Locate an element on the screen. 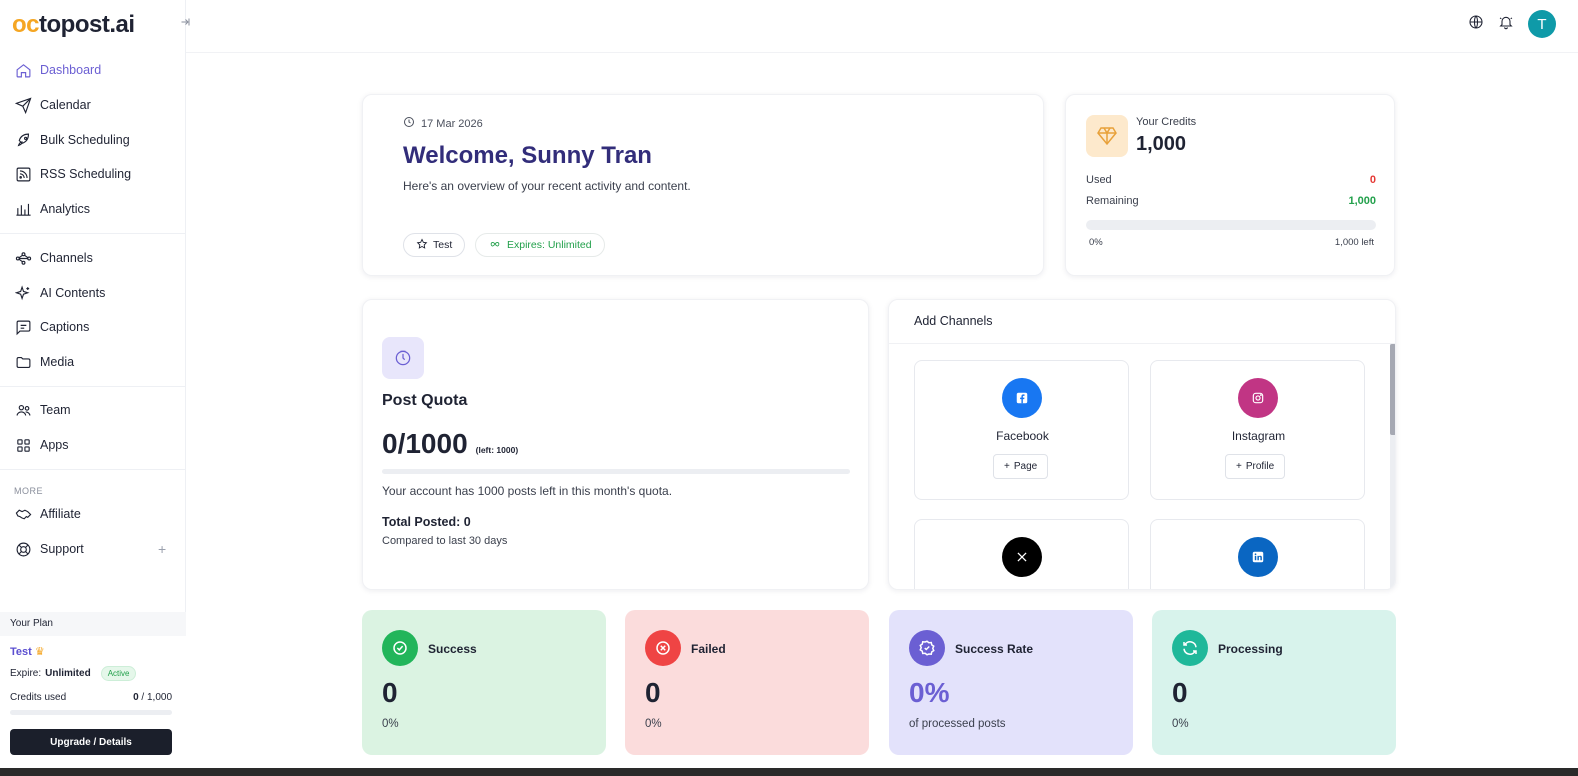  clock-icon is located at coordinates (409, 123).